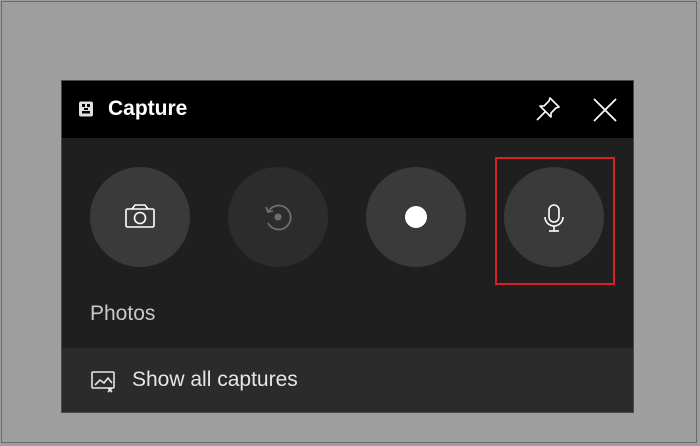  I want to click on close-icon, so click(605, 110).